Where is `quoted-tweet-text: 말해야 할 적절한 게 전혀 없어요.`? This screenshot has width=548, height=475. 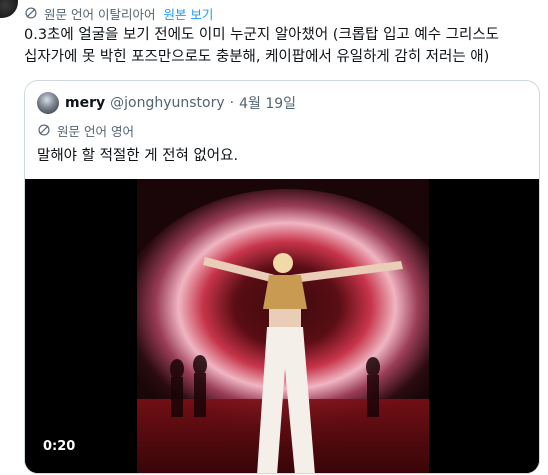
quoted-tweet-text: 말해야 할 적절한 게 전혀 없어요. is located at coordinates (138, 156).